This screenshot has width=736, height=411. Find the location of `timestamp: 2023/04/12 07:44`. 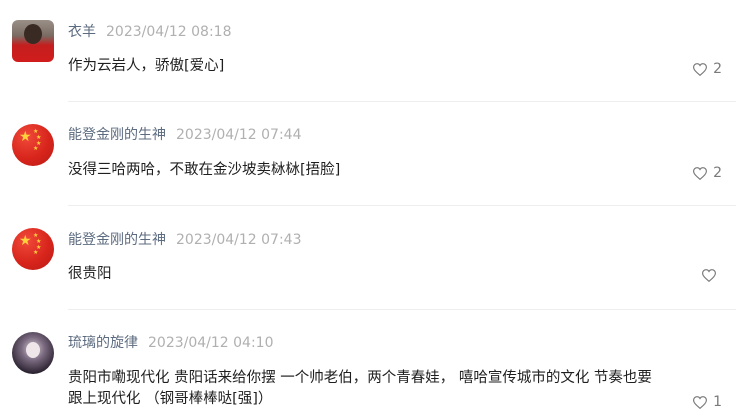

timestamp: 2023/04/12 07:44 is located at coordinates (239, 135).